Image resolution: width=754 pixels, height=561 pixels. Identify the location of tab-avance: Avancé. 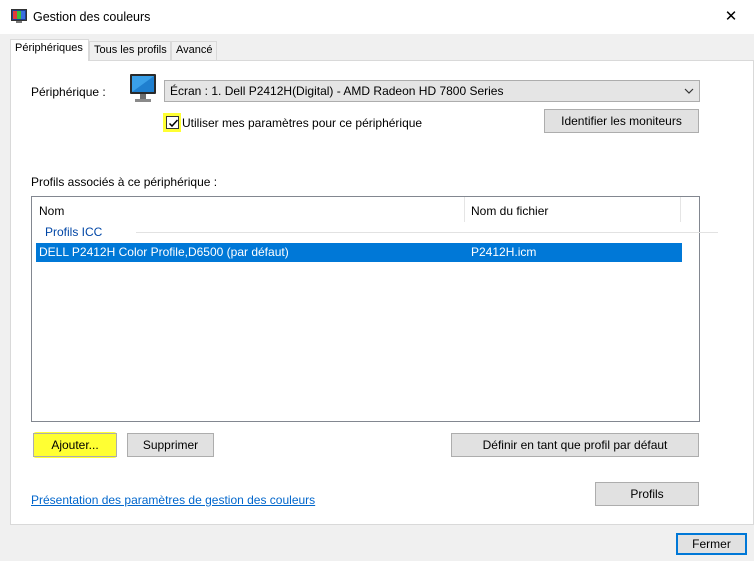
(194, 50).